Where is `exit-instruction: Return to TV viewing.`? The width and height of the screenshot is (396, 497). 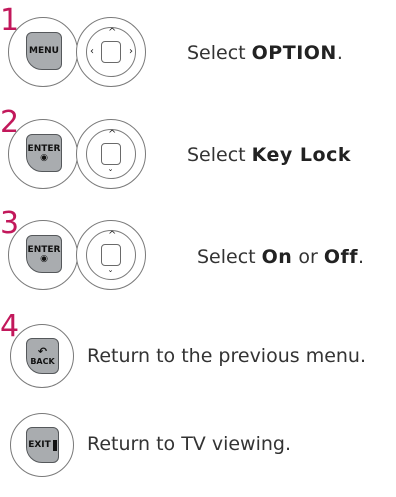
exit-instruction: Return to TV viewing. is located at coordinates (189, 444).